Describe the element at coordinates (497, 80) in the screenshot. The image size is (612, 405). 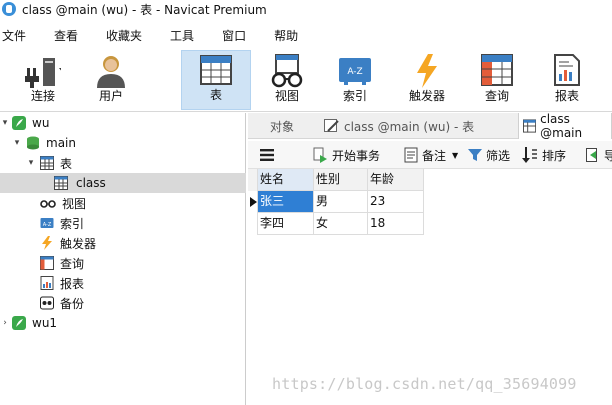
I see `query-button: 查询` at that location.